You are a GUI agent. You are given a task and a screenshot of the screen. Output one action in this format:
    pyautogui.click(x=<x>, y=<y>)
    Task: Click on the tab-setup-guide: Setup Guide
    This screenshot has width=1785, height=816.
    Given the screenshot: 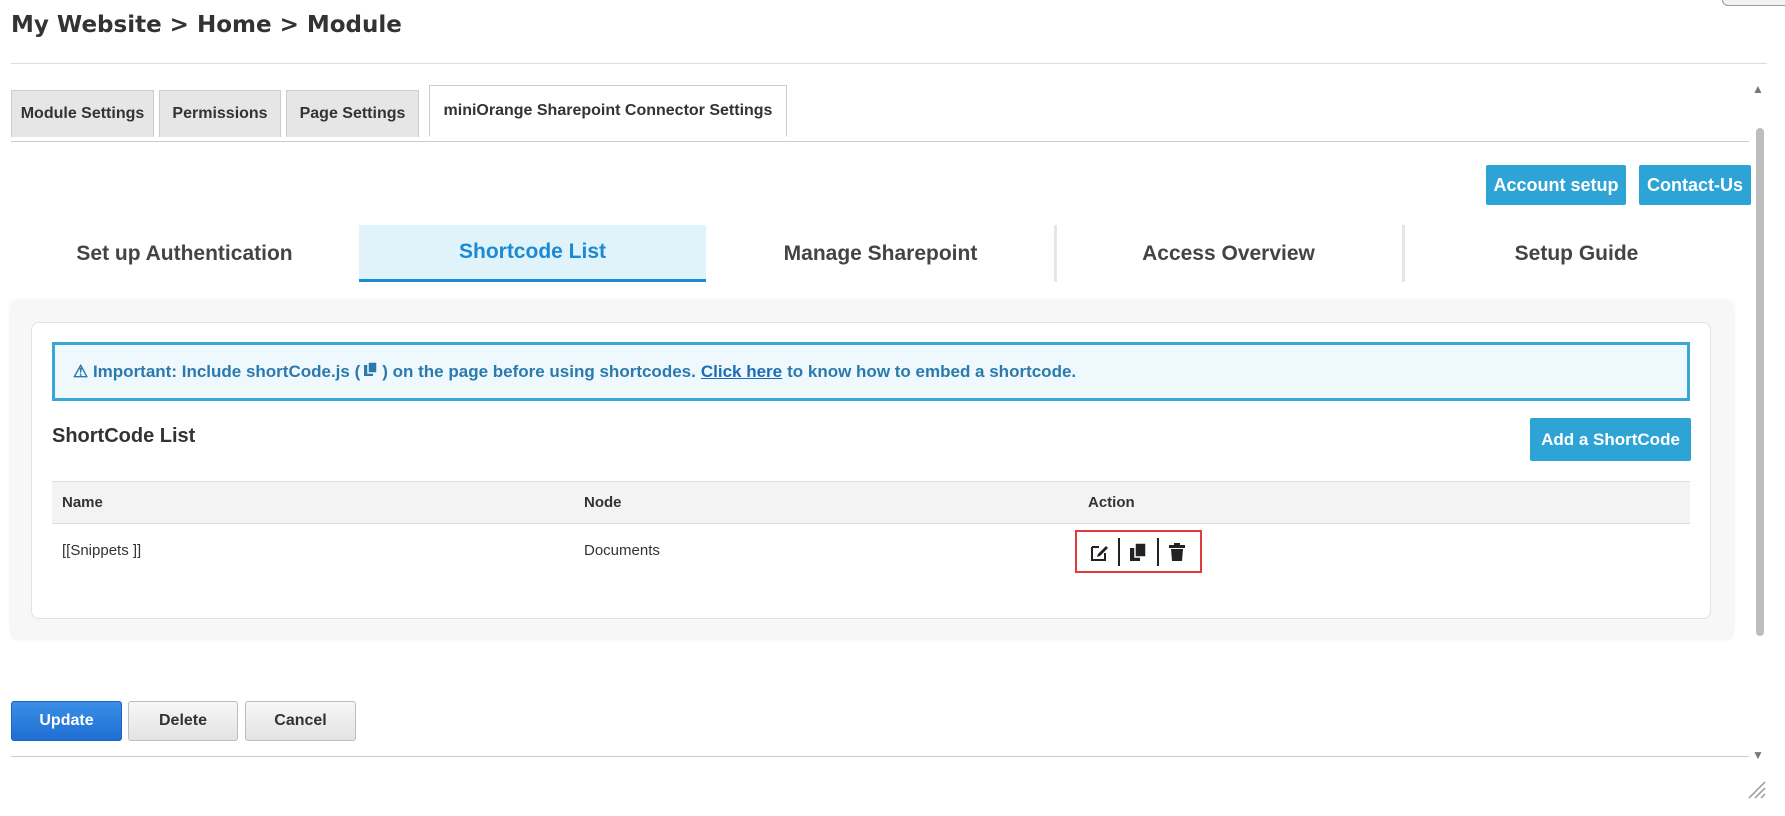 What is the action you would take?
    pyautogui.click(x=1576, y=253)
    